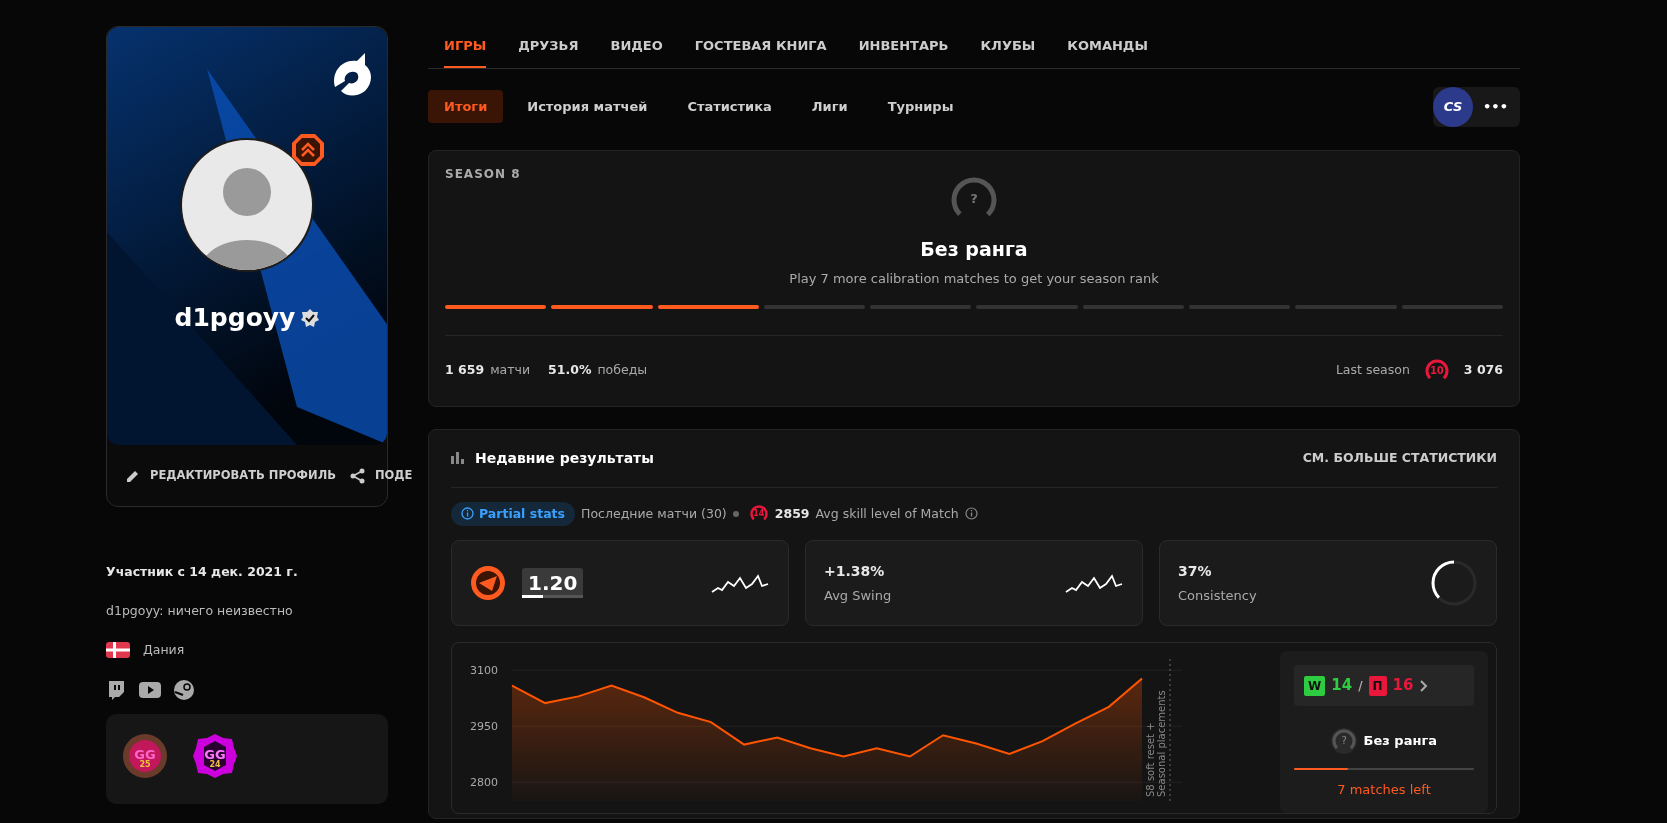 The image size is (1667, 823). Describe the element at coordinates (483, 174) in the screenshot. I see `season-title: SEASON 8` at that location.